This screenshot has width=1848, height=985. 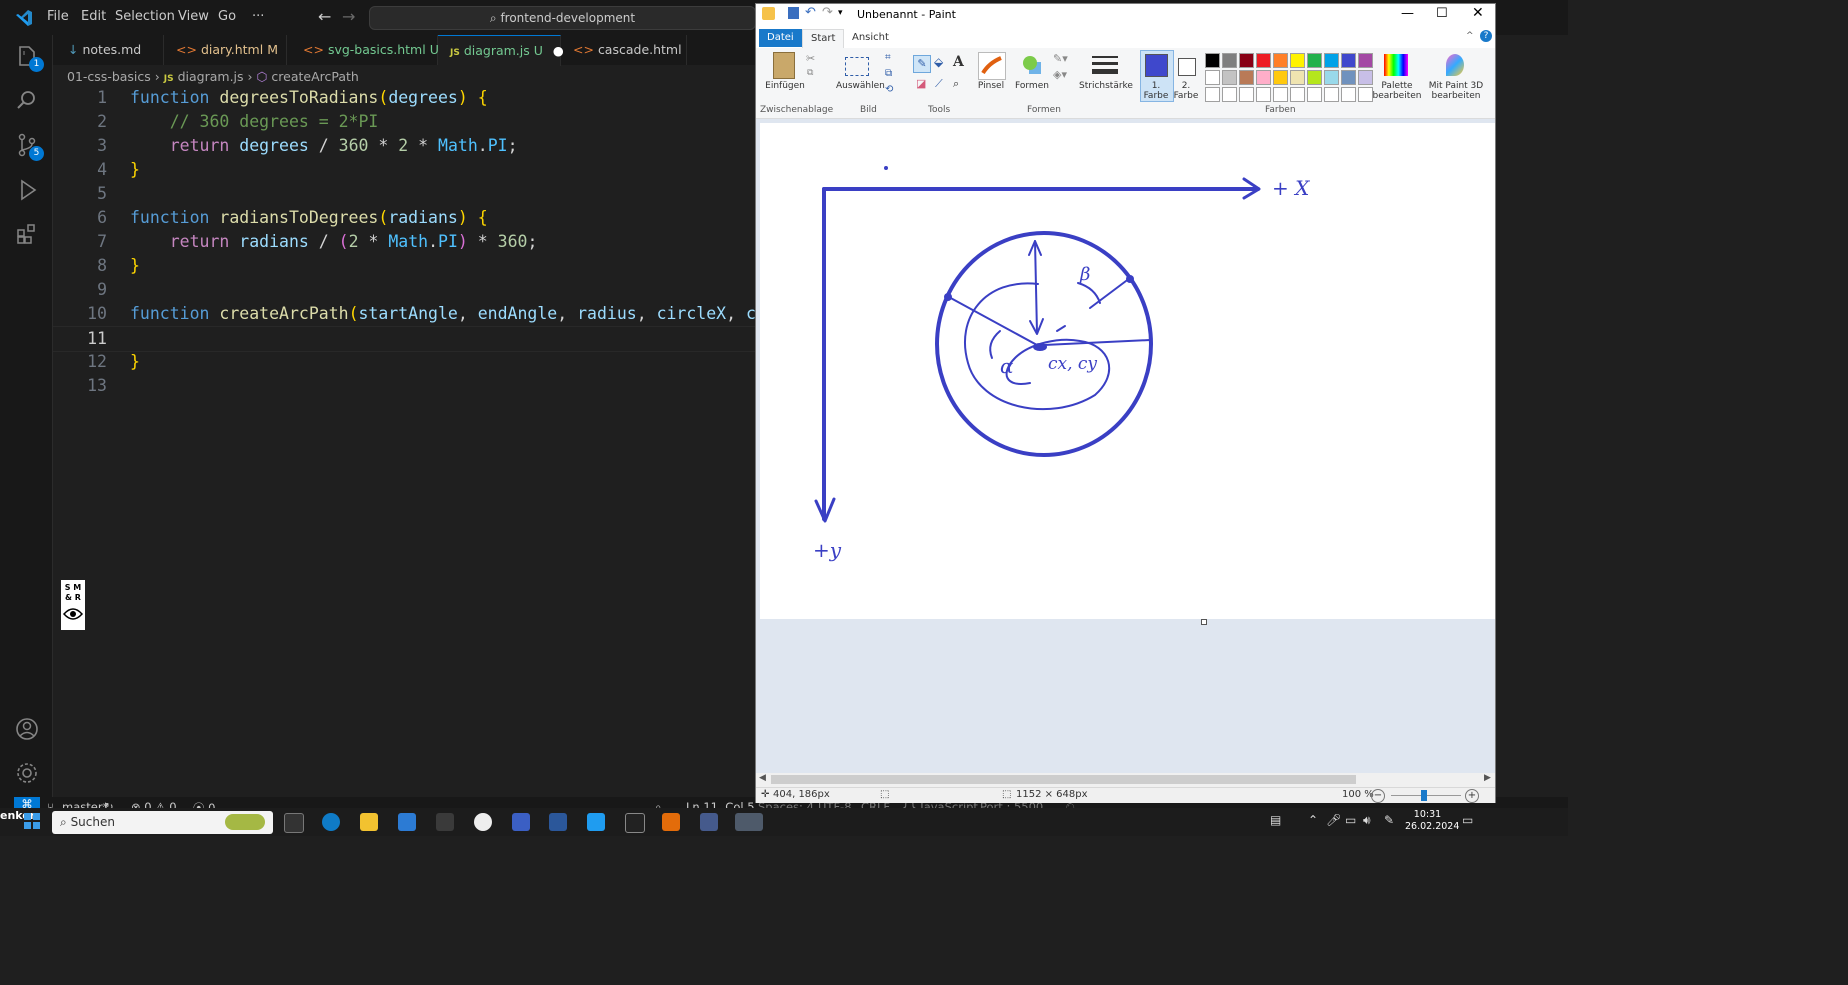 What do you see at coordinates (635, 823) in the screenshot?
I see `recorder-icon` at bounding box center [635, 823].